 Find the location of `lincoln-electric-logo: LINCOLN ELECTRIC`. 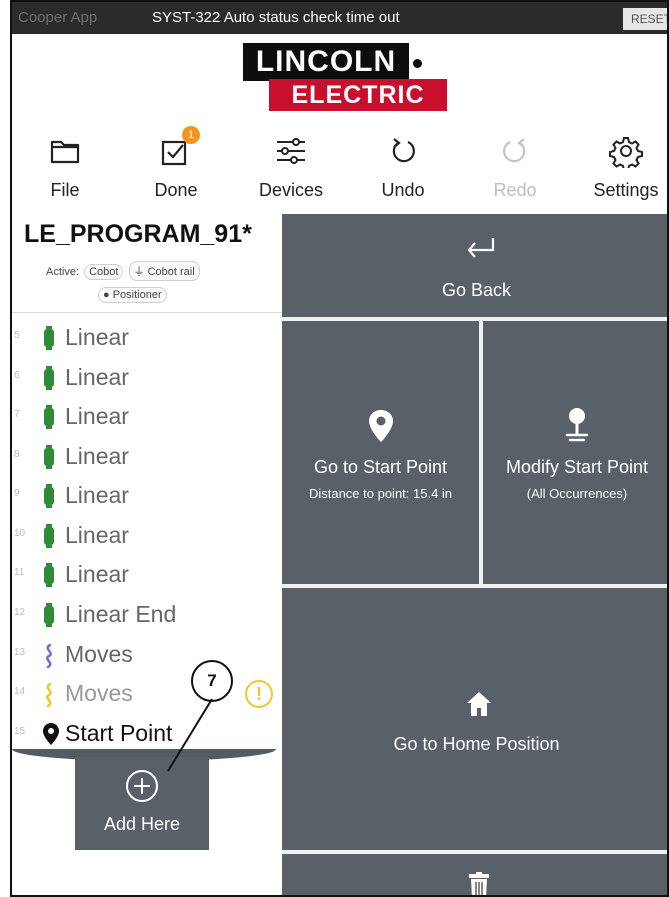

lincoln-electric-logo: LINCOLN ELECTRIC is located at coordinates (345, 77).